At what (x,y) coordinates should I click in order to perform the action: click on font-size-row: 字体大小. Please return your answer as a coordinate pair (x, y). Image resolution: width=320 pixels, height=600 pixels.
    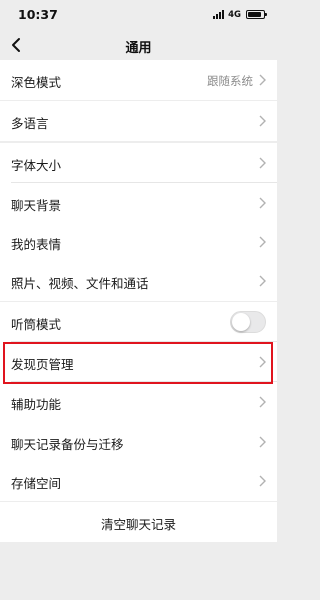
    Looking at the image, I should click on (138, 163).